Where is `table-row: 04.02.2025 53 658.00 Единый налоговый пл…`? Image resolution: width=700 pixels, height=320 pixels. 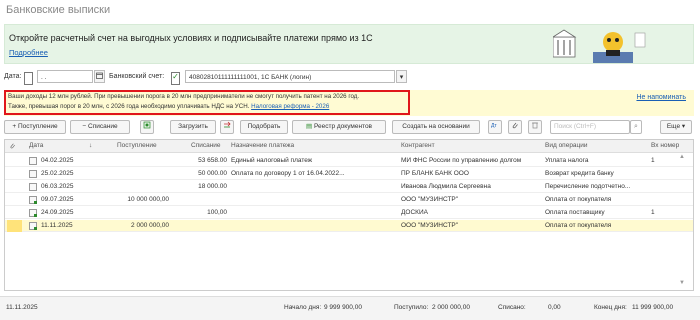
table-row: 04.02.2025 53 658.00 Единый налоговый пл… is located at coordinates (349, 161).